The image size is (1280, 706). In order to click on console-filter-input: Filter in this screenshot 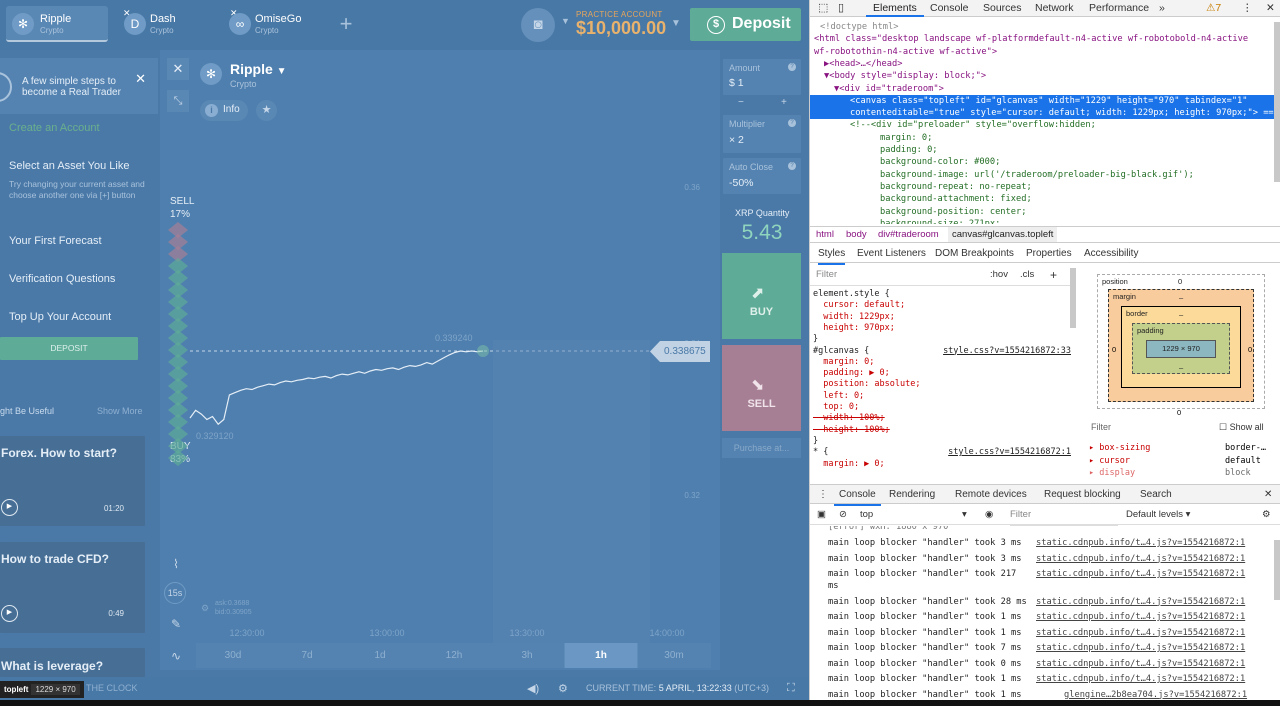, I will do `click(1064, 515)`.